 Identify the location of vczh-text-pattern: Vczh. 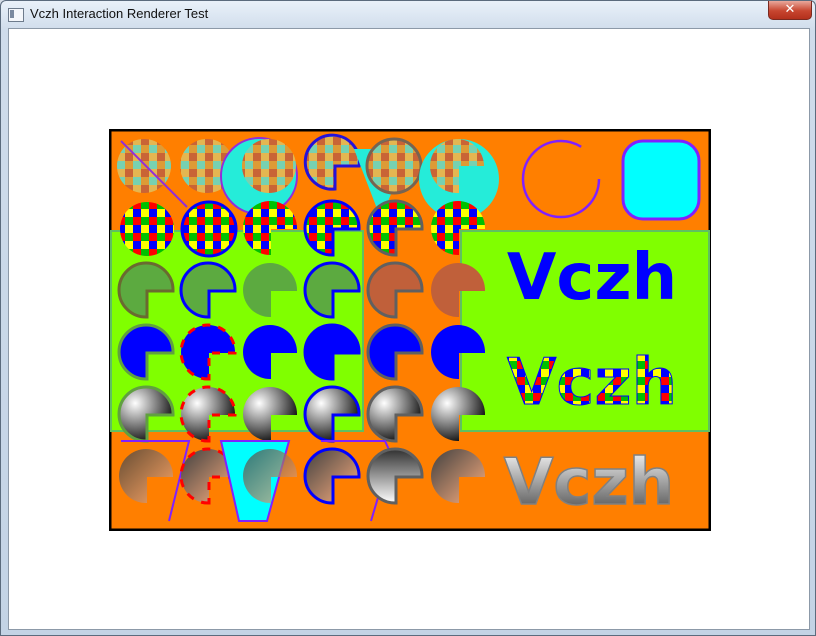
(592, 383).